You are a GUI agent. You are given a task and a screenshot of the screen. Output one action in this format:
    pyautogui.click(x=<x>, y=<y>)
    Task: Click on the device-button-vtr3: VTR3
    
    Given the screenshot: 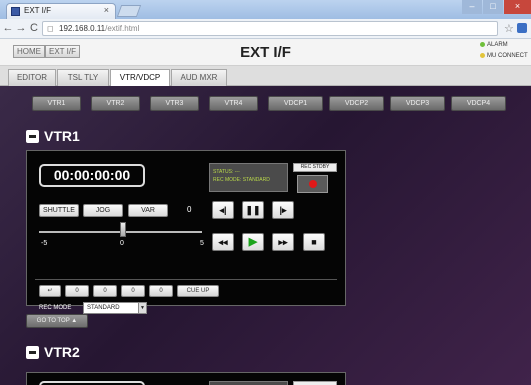 What is the action you would take?
    pyautogui.click(x=174, y=103)
    